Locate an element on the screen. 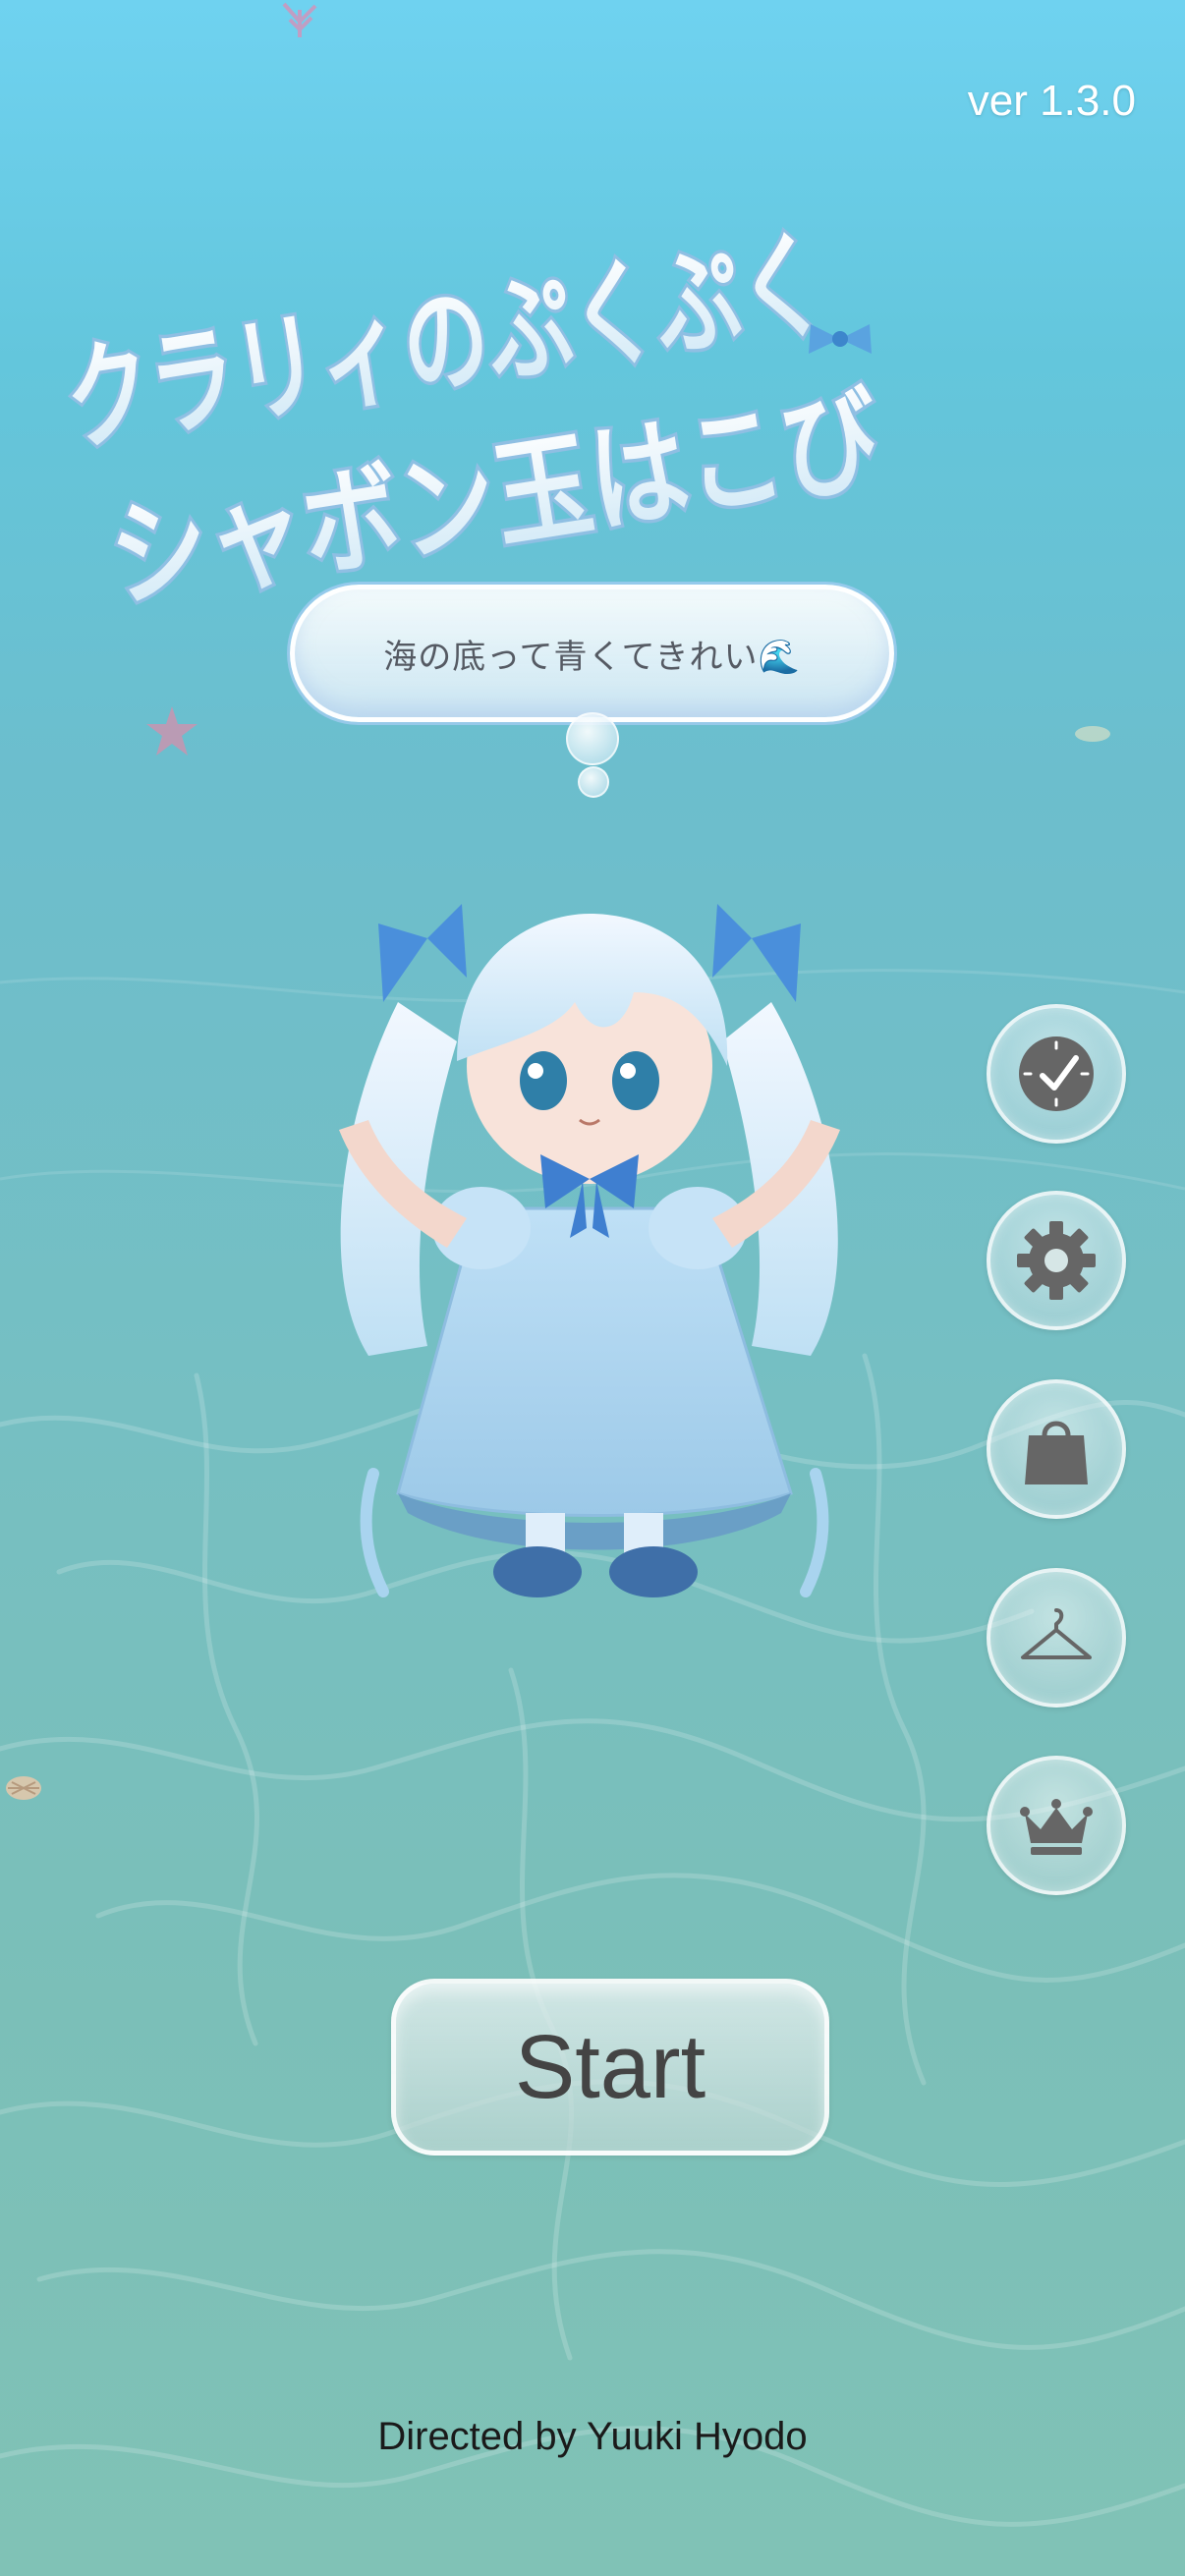 This screenshot has height=2576, width=1185. speech-bubble: 海の底って青くてきれい🌊 is located at coordinates (592, 653).